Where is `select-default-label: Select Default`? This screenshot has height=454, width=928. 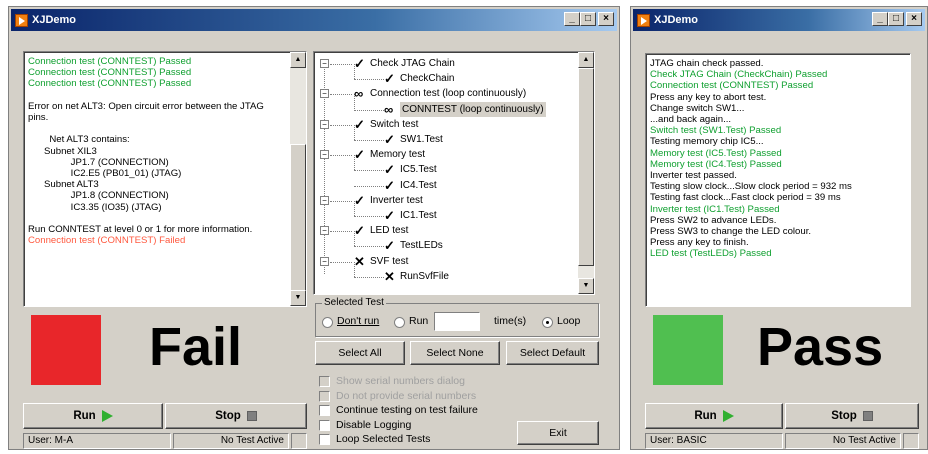 select-default-label: Select Default is located at coordinates (552, 353).